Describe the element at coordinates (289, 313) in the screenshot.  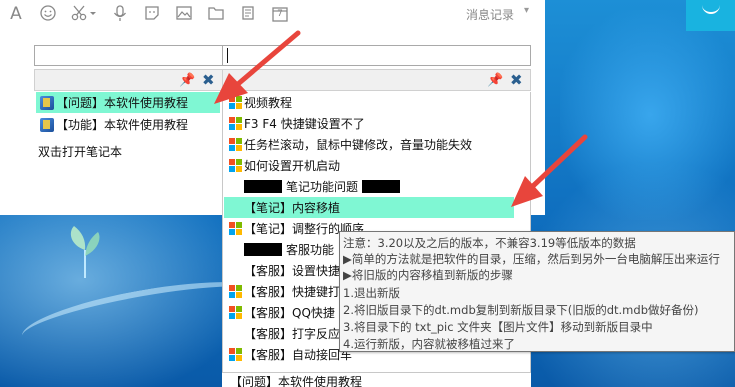
I see `list-item-label: 【客服】QQ快捷` at that location.